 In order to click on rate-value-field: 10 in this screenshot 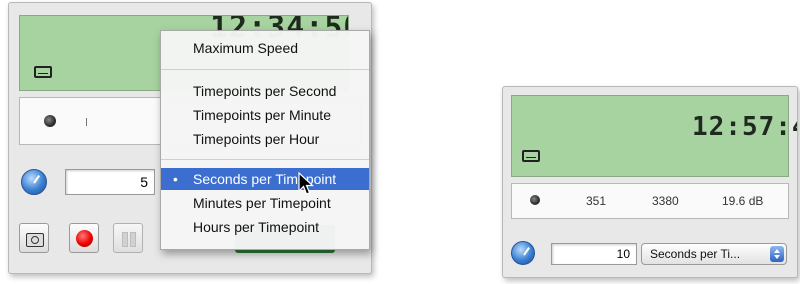, I will do `click(594, 254)`.